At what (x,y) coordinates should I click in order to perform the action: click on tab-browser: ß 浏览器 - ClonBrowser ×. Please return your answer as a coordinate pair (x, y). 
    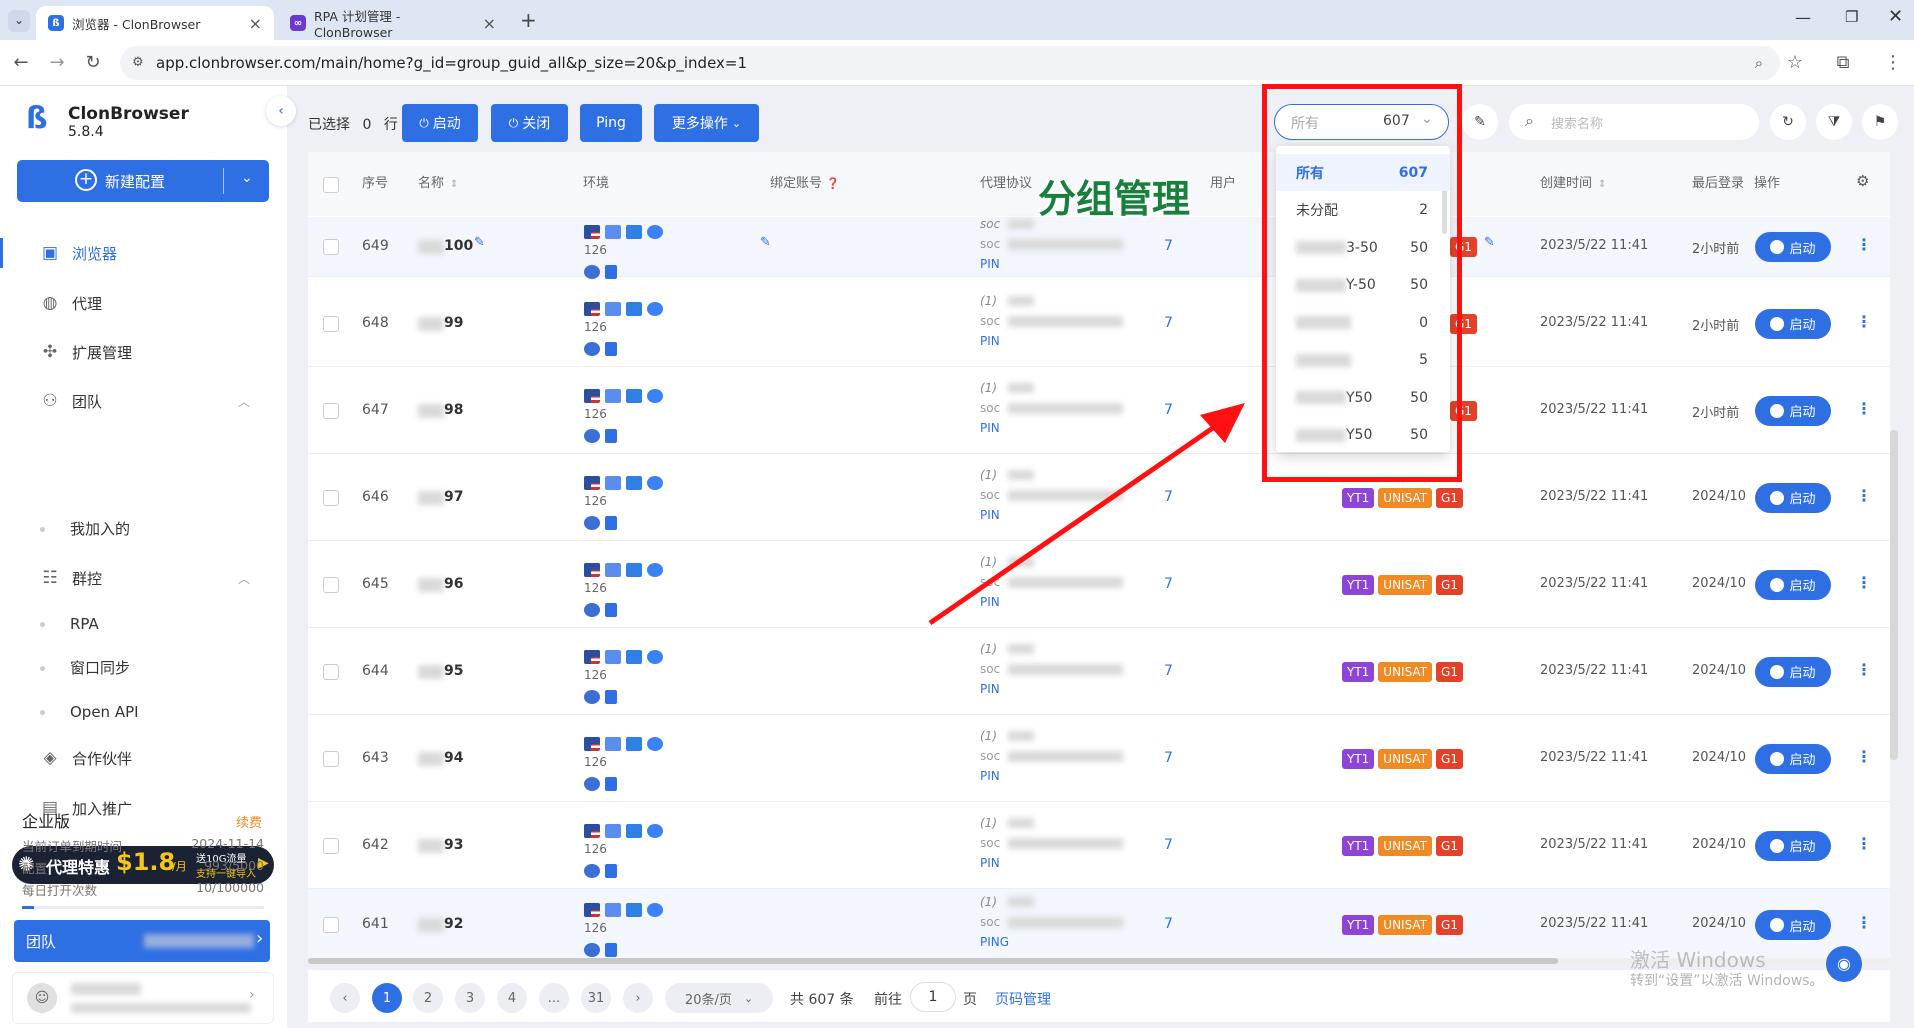
    Looking at the image, I should click on (155, 23).